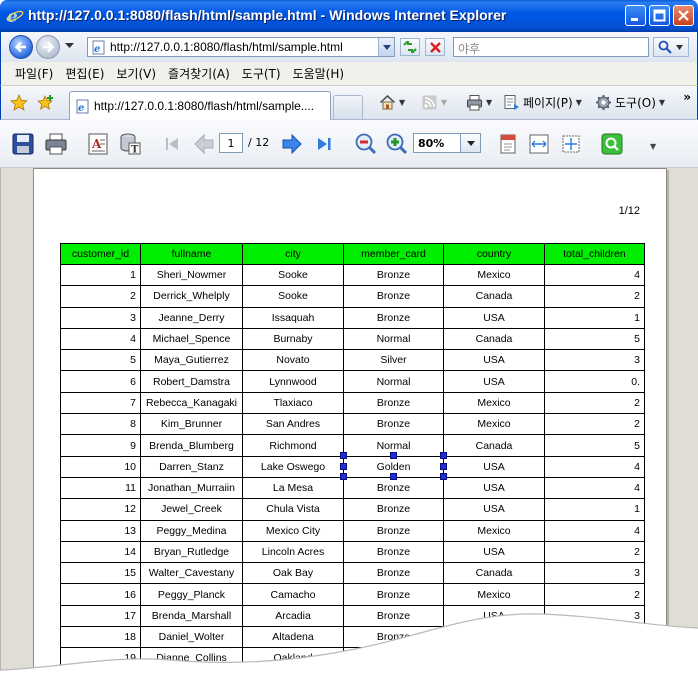  What do you see at coordinates (479, 102) in the screenshot?
I see `print-button: ▼` at bounding box center [479, 102].